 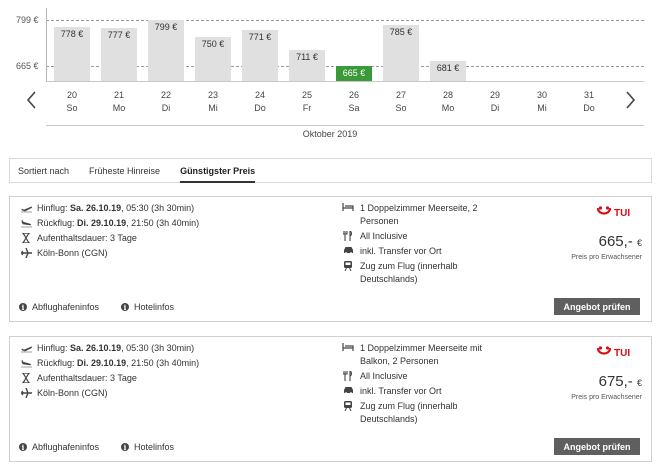 I want to click on day-weekday: Fr, so click(x=307, y=108).